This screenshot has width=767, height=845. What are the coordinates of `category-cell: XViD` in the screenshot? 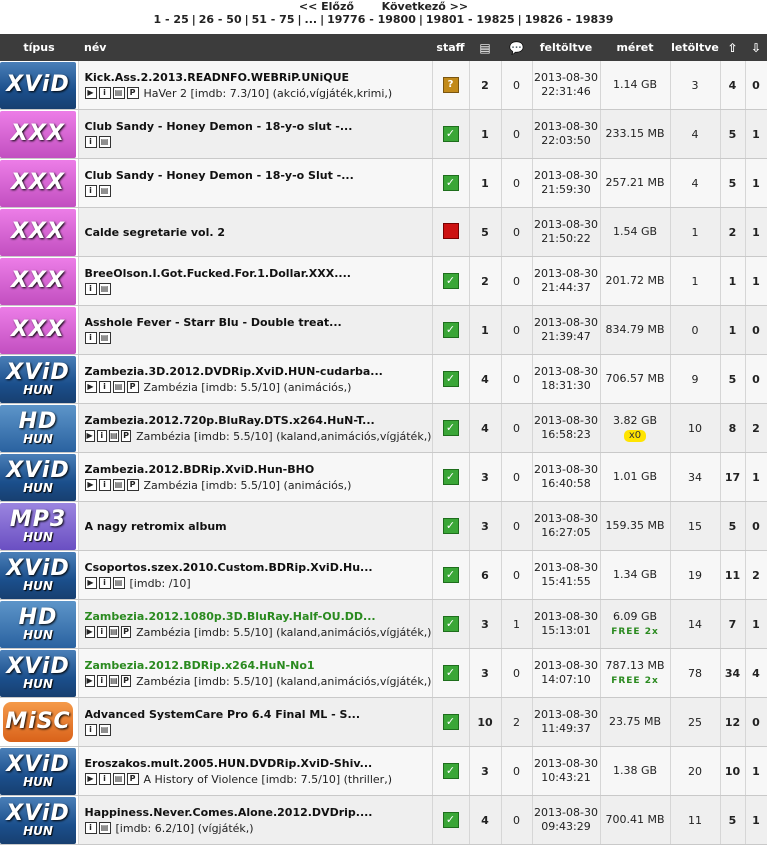 It's located at (39, 85).